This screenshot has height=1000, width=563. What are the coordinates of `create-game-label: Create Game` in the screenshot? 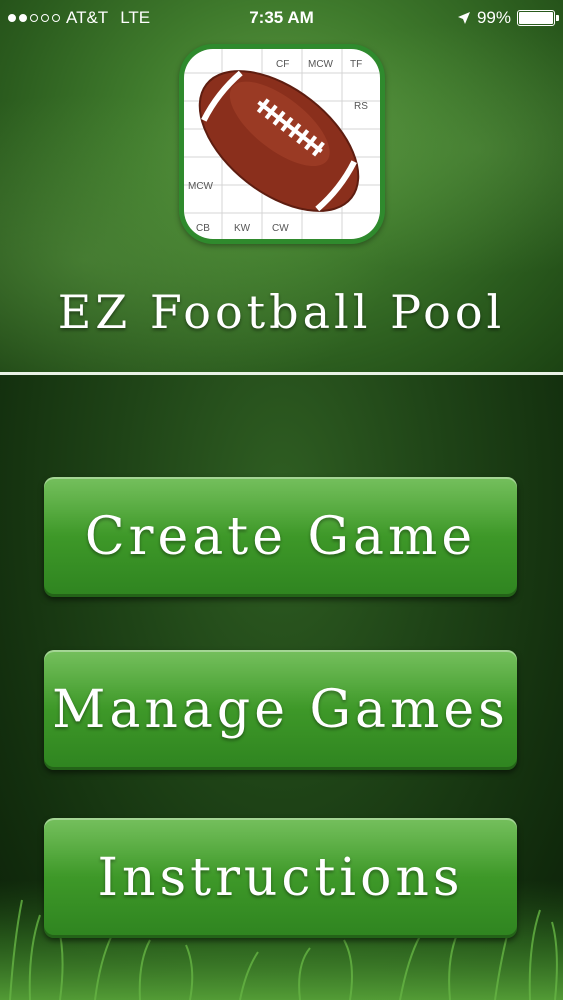 It's located at (280, 537).